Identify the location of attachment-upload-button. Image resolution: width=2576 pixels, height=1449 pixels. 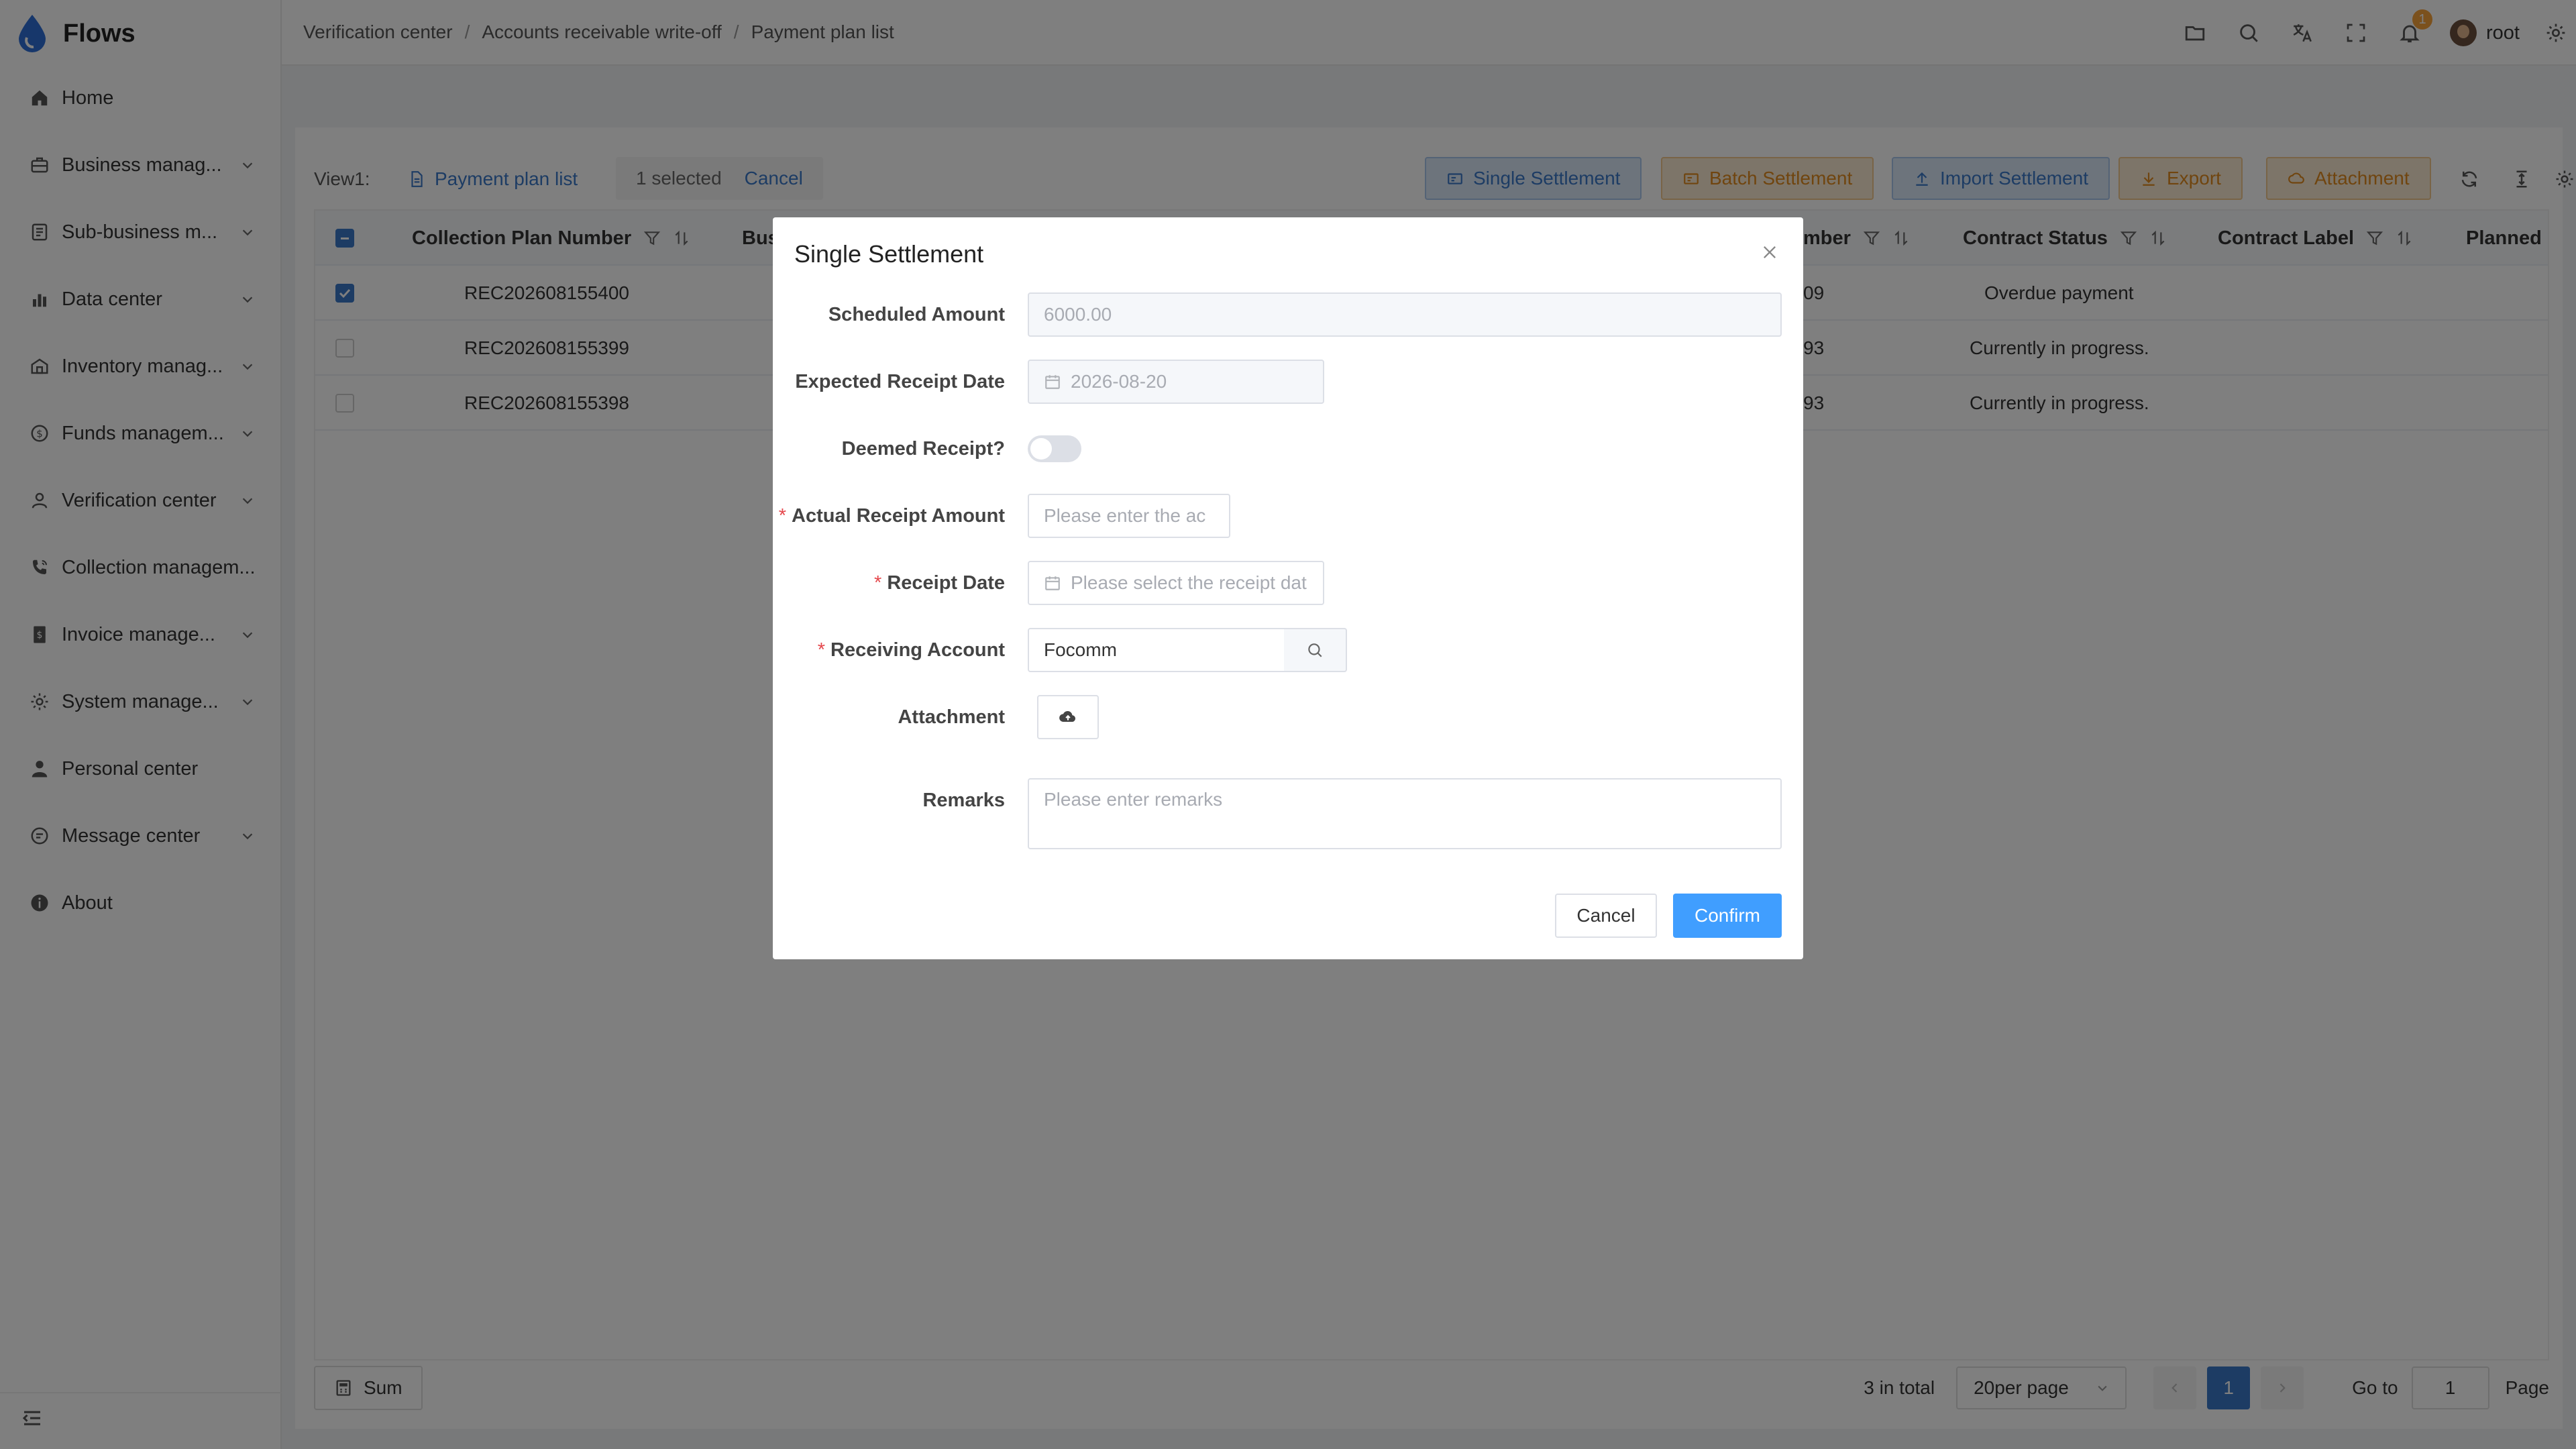
(1068, 717).